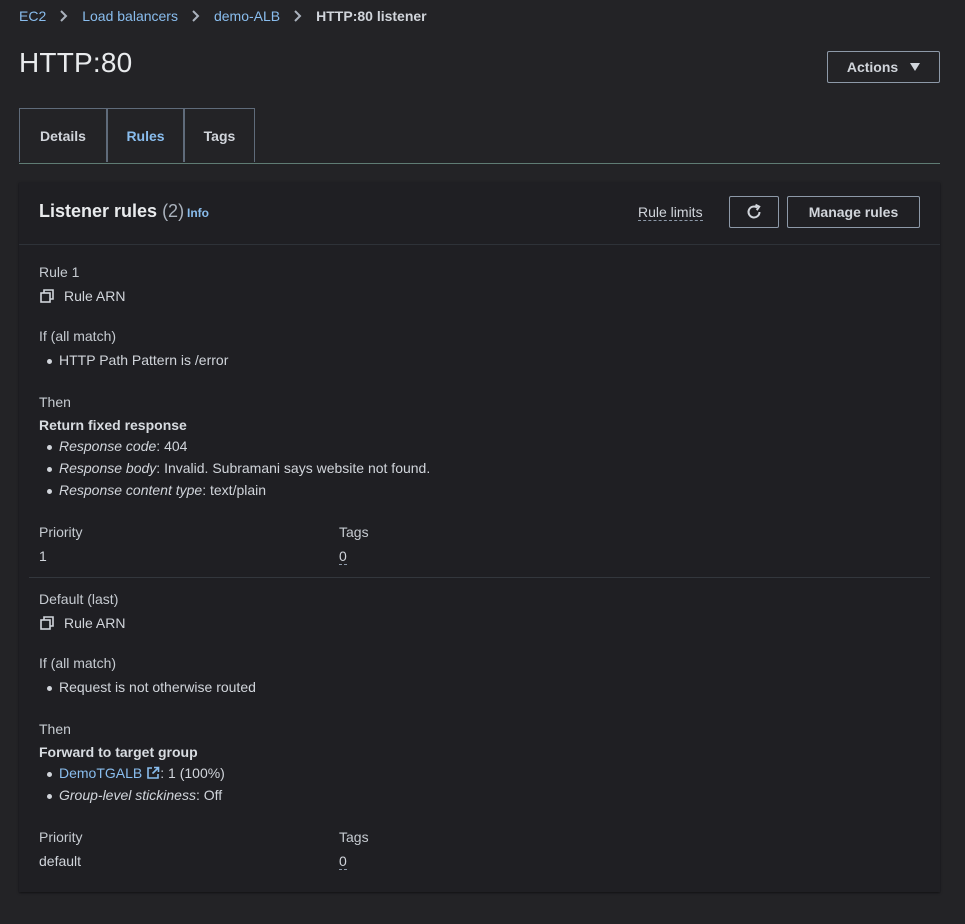 The height and width of the screenshot is (924, 965). Describe the element at coordinates (192, 773) in the screenshot. I see `target-group-weight: : 1 (100%)` at that location.